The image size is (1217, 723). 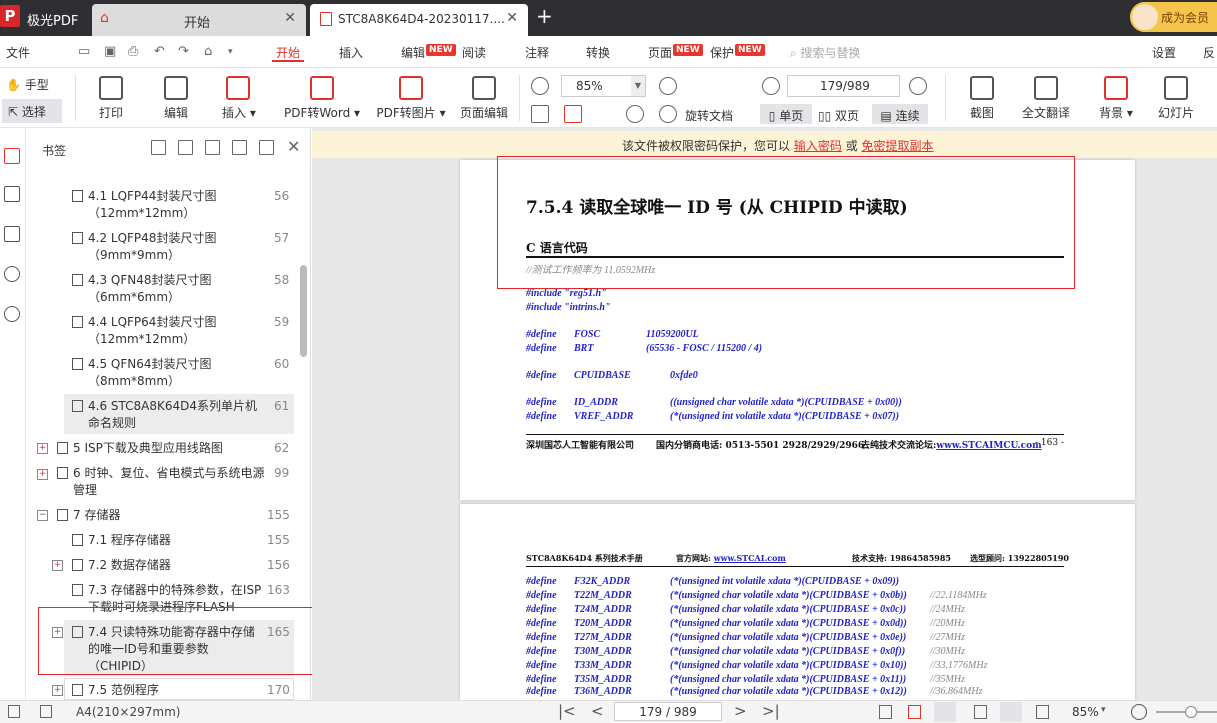 I want to click on print-button: 打印, so click(x=111, y=98).